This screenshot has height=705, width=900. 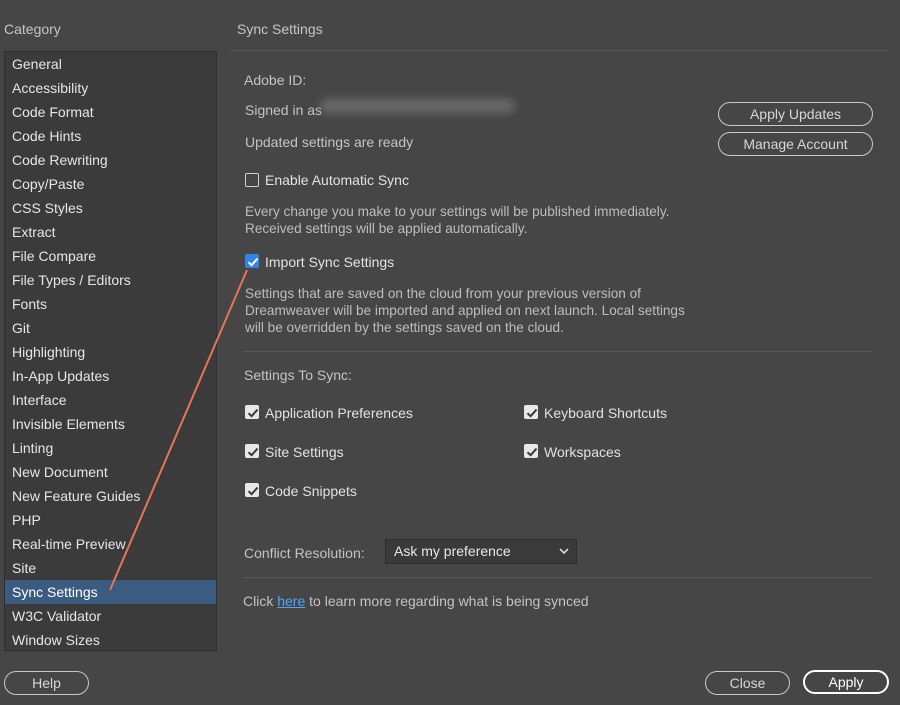 I want to click on application-preferences-checkbox, so click(x=252, y=412).